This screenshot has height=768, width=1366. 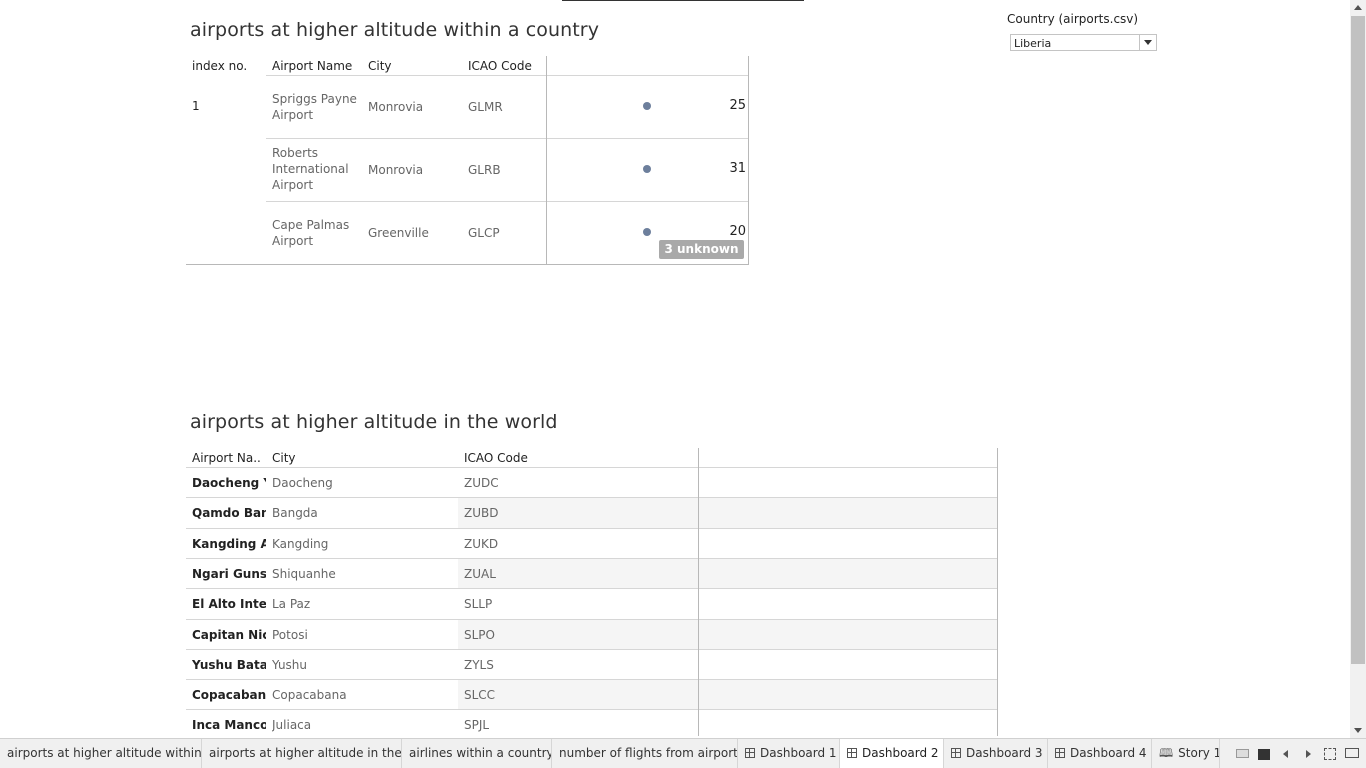 I want to click on icao-cell: ZUKD, so click(x=481, y=544).